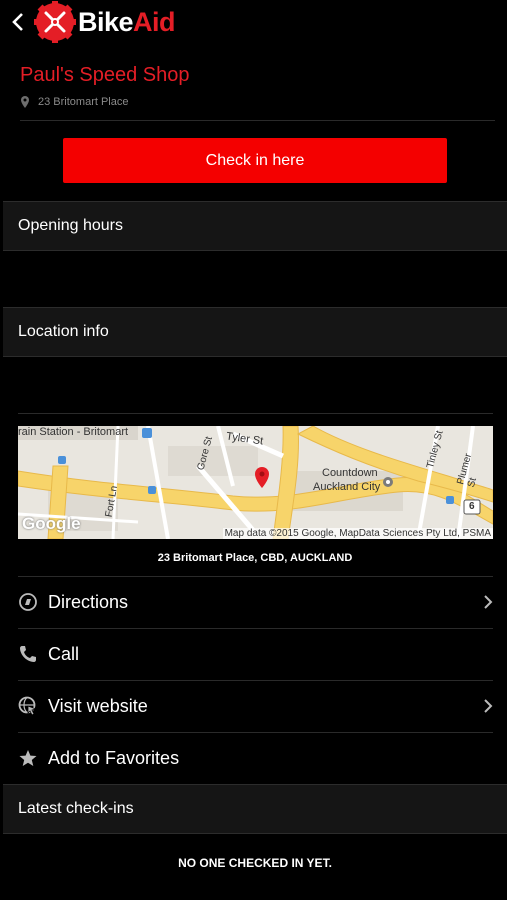 Image resolution: width=507 pixels, height=900 pixels. Describe the element at coordinates (154, 21) in the screenshot. I see `brand-part2: Aid` at that location.